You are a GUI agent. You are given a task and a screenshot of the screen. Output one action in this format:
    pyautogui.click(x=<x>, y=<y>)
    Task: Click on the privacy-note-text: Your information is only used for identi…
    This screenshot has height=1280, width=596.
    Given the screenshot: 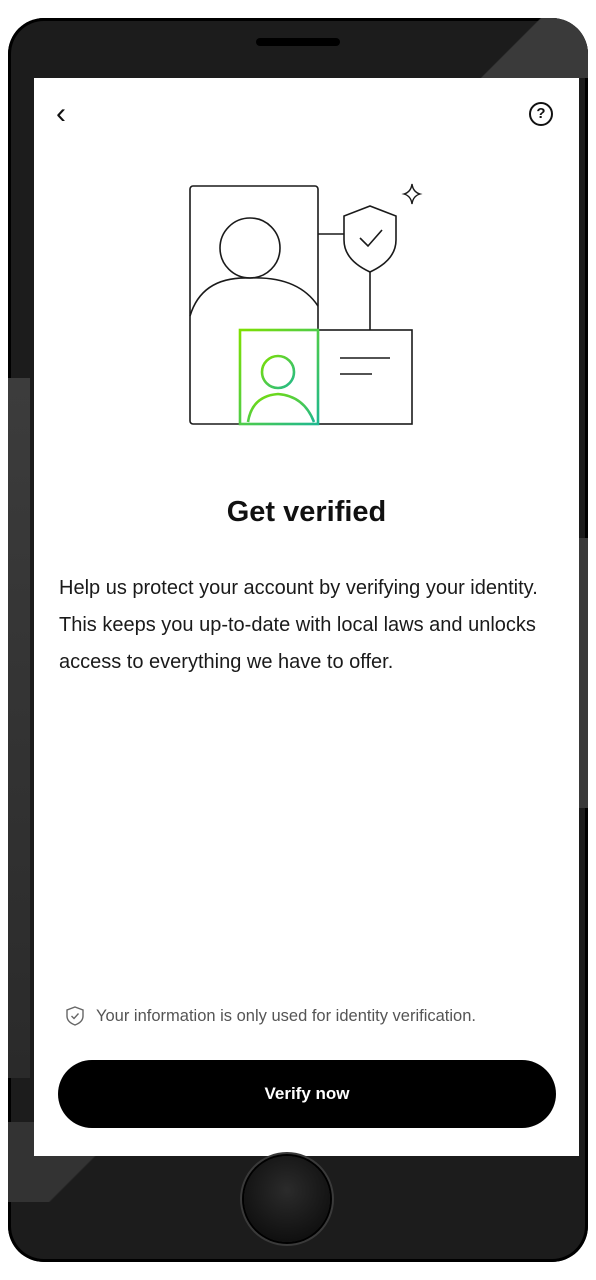 What is the action you would take?
    pyautogui.click(x=286, y=1015)
    